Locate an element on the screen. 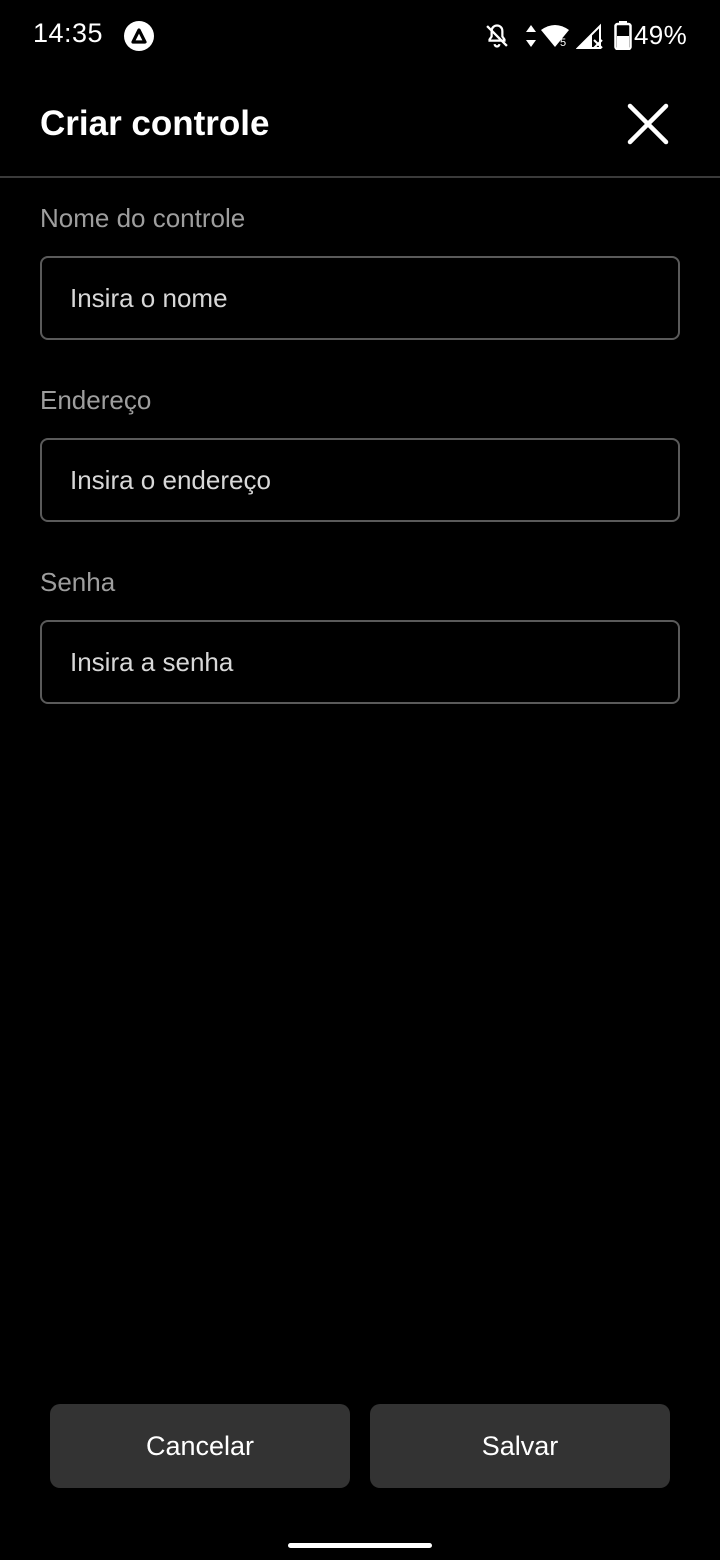 This screenshot has width=720, height=1560. address-input is located at coordinates (360, 480).